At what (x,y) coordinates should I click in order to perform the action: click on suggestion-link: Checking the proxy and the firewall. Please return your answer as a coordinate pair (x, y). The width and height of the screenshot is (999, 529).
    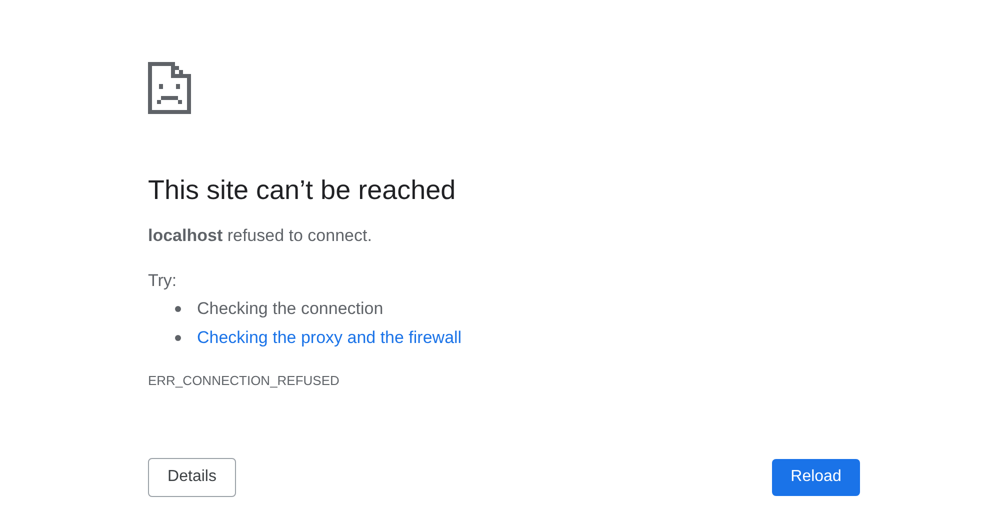
    Looking at the image, I should click on (329, 338).